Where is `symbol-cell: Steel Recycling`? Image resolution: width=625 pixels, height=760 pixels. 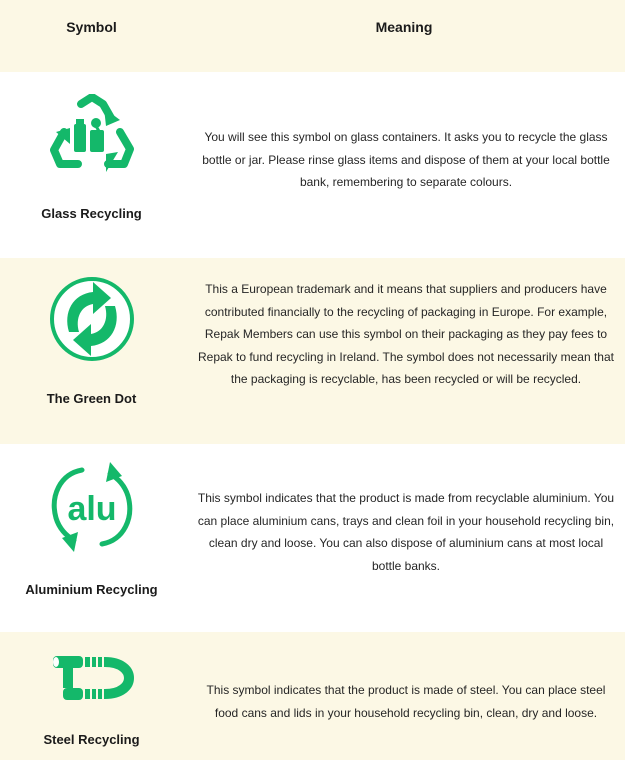 symbol-cell: Steel Recycling is located at coordinates (91, 696).